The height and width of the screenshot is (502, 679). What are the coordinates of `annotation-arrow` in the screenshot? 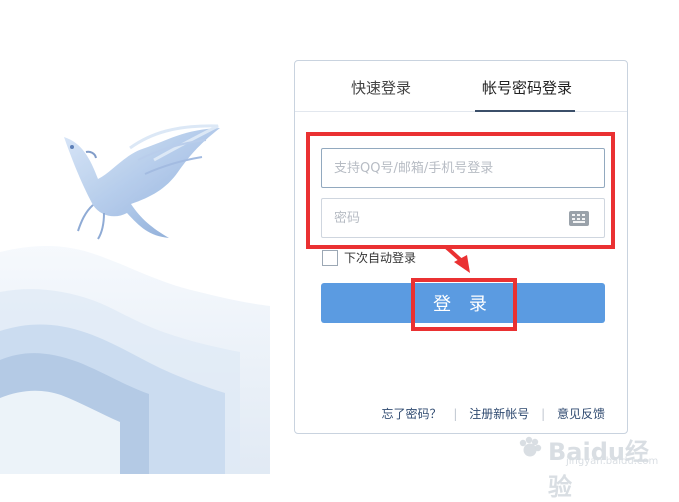 It's located at (457, 259).